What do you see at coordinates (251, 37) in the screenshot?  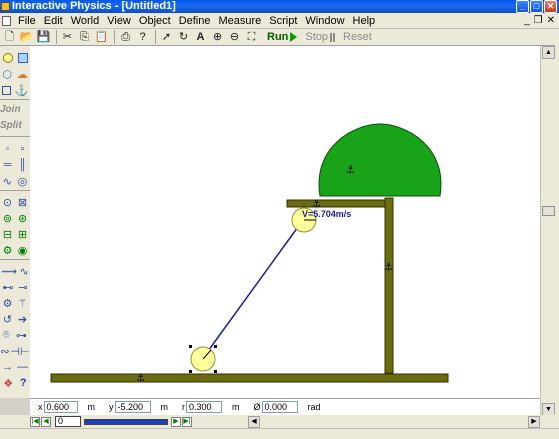 I see `zoom-fit-icon: ⛶` at bounding box center [251, 37].